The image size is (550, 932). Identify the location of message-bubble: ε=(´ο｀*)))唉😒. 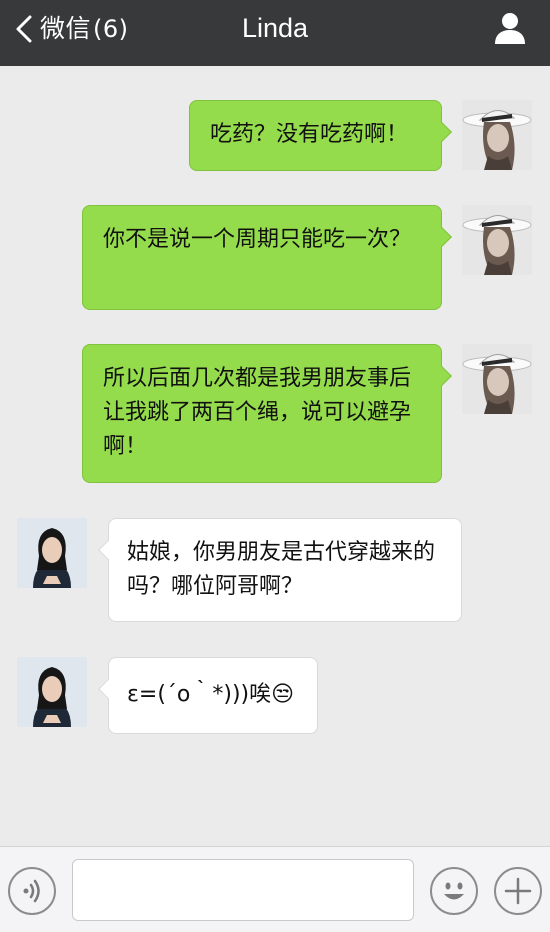
(208, 695).